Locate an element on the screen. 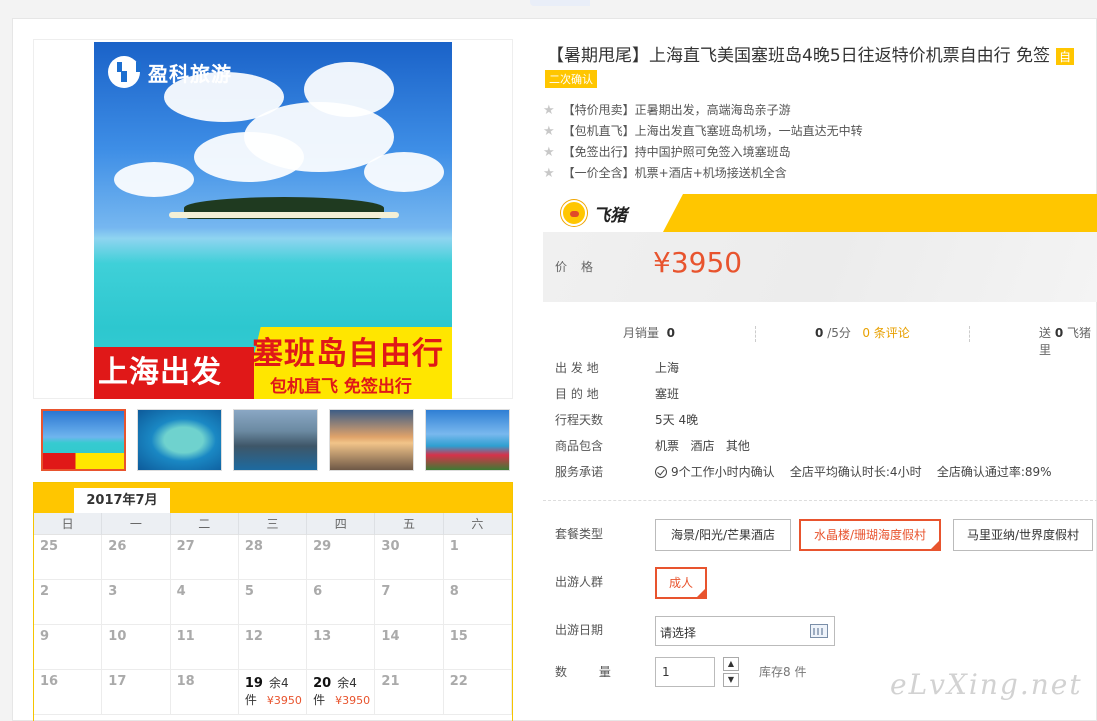 The image size is (1097, 721). calendar-weekdays: 日 一 二 三 四 五 六 is located at coordinates (273, 524).